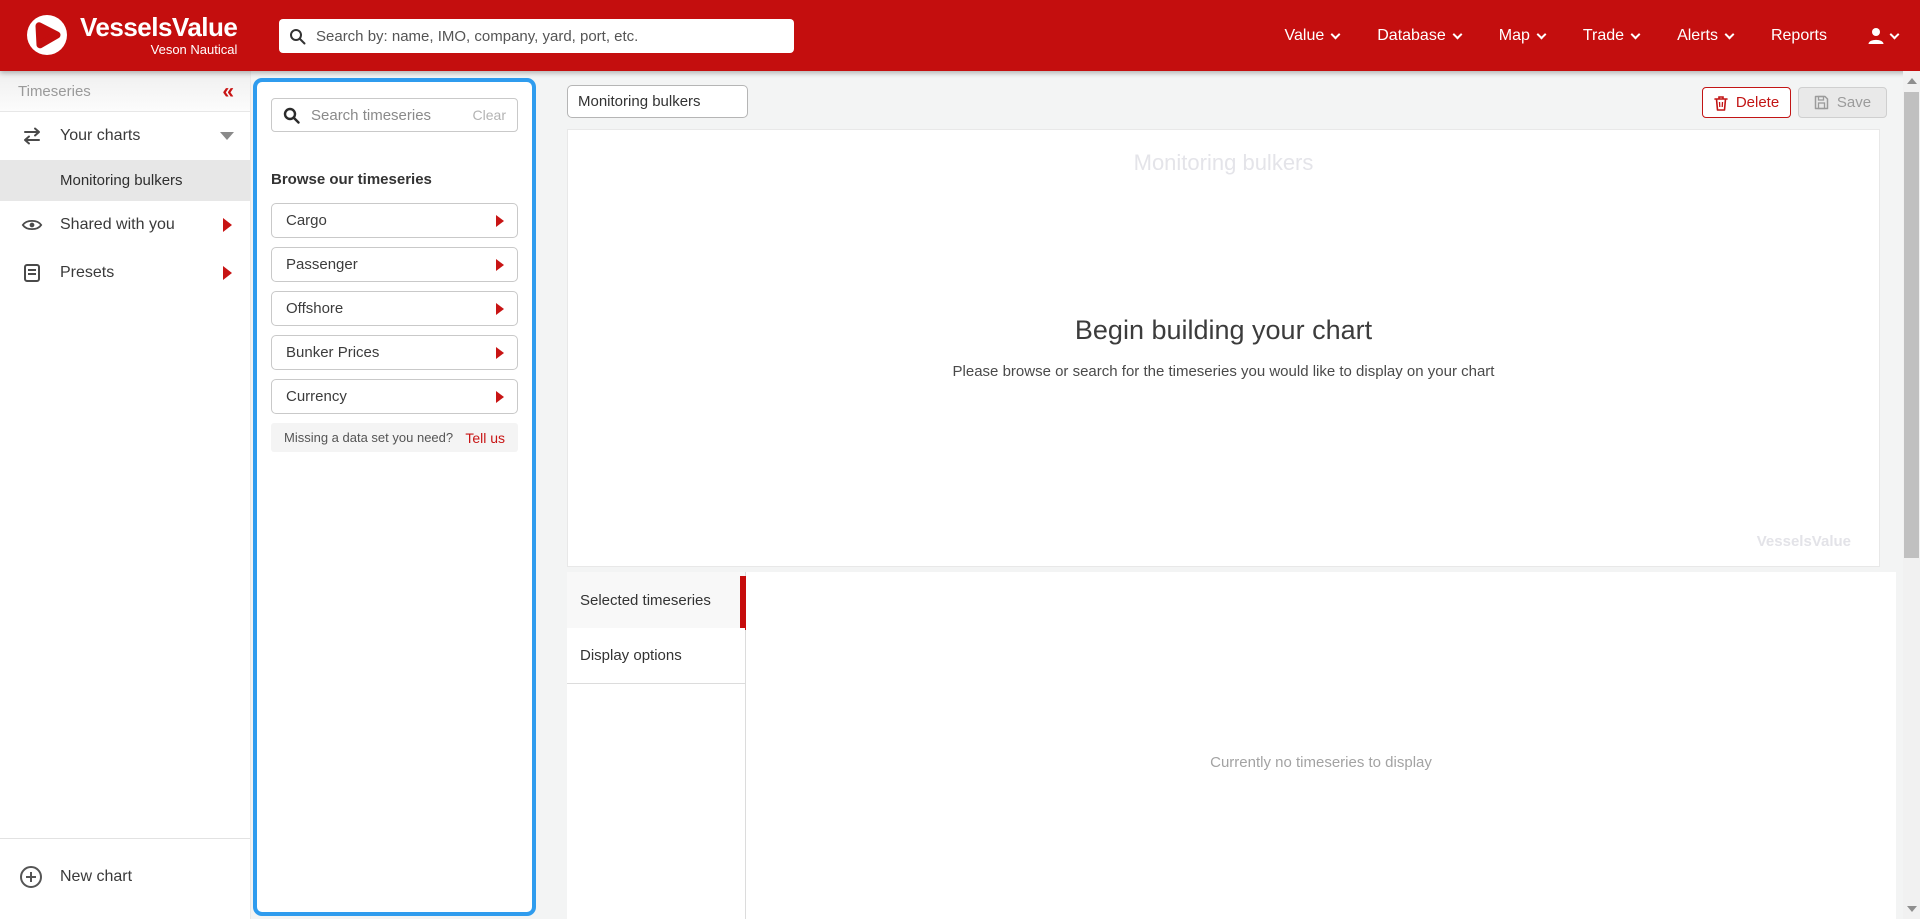 The width and height of the screenshot is (1920, 919). Describe the element at coordinates (657, 101) in the screenshot. I see `chart-title-input` at that location.